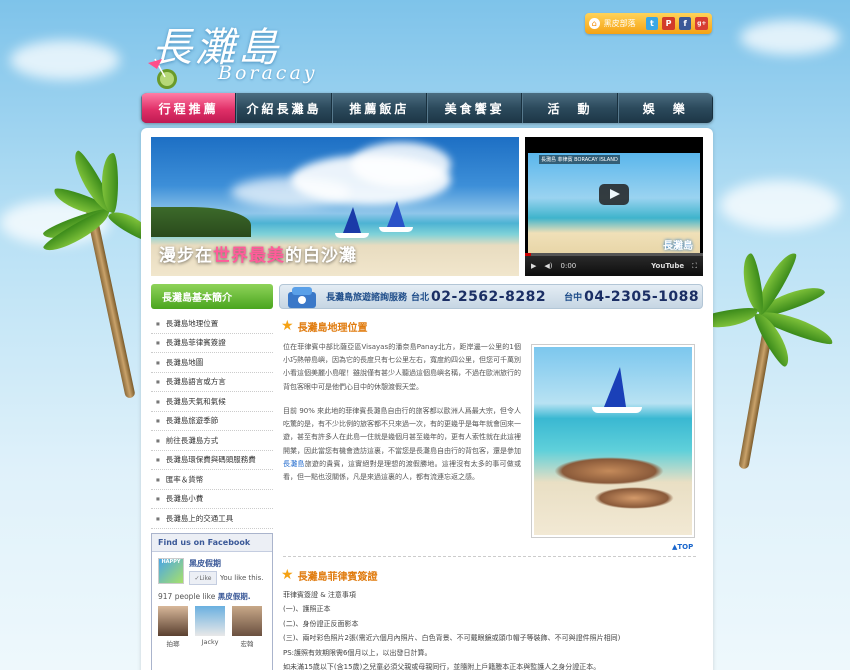 The width and height of the screenshot is (850, 670). What do you see at coordinates (367, 298) in the screenshot?
I see `contact-service-label: 長灘島旅遊諮詢服務` at bounding box center [367, 298].